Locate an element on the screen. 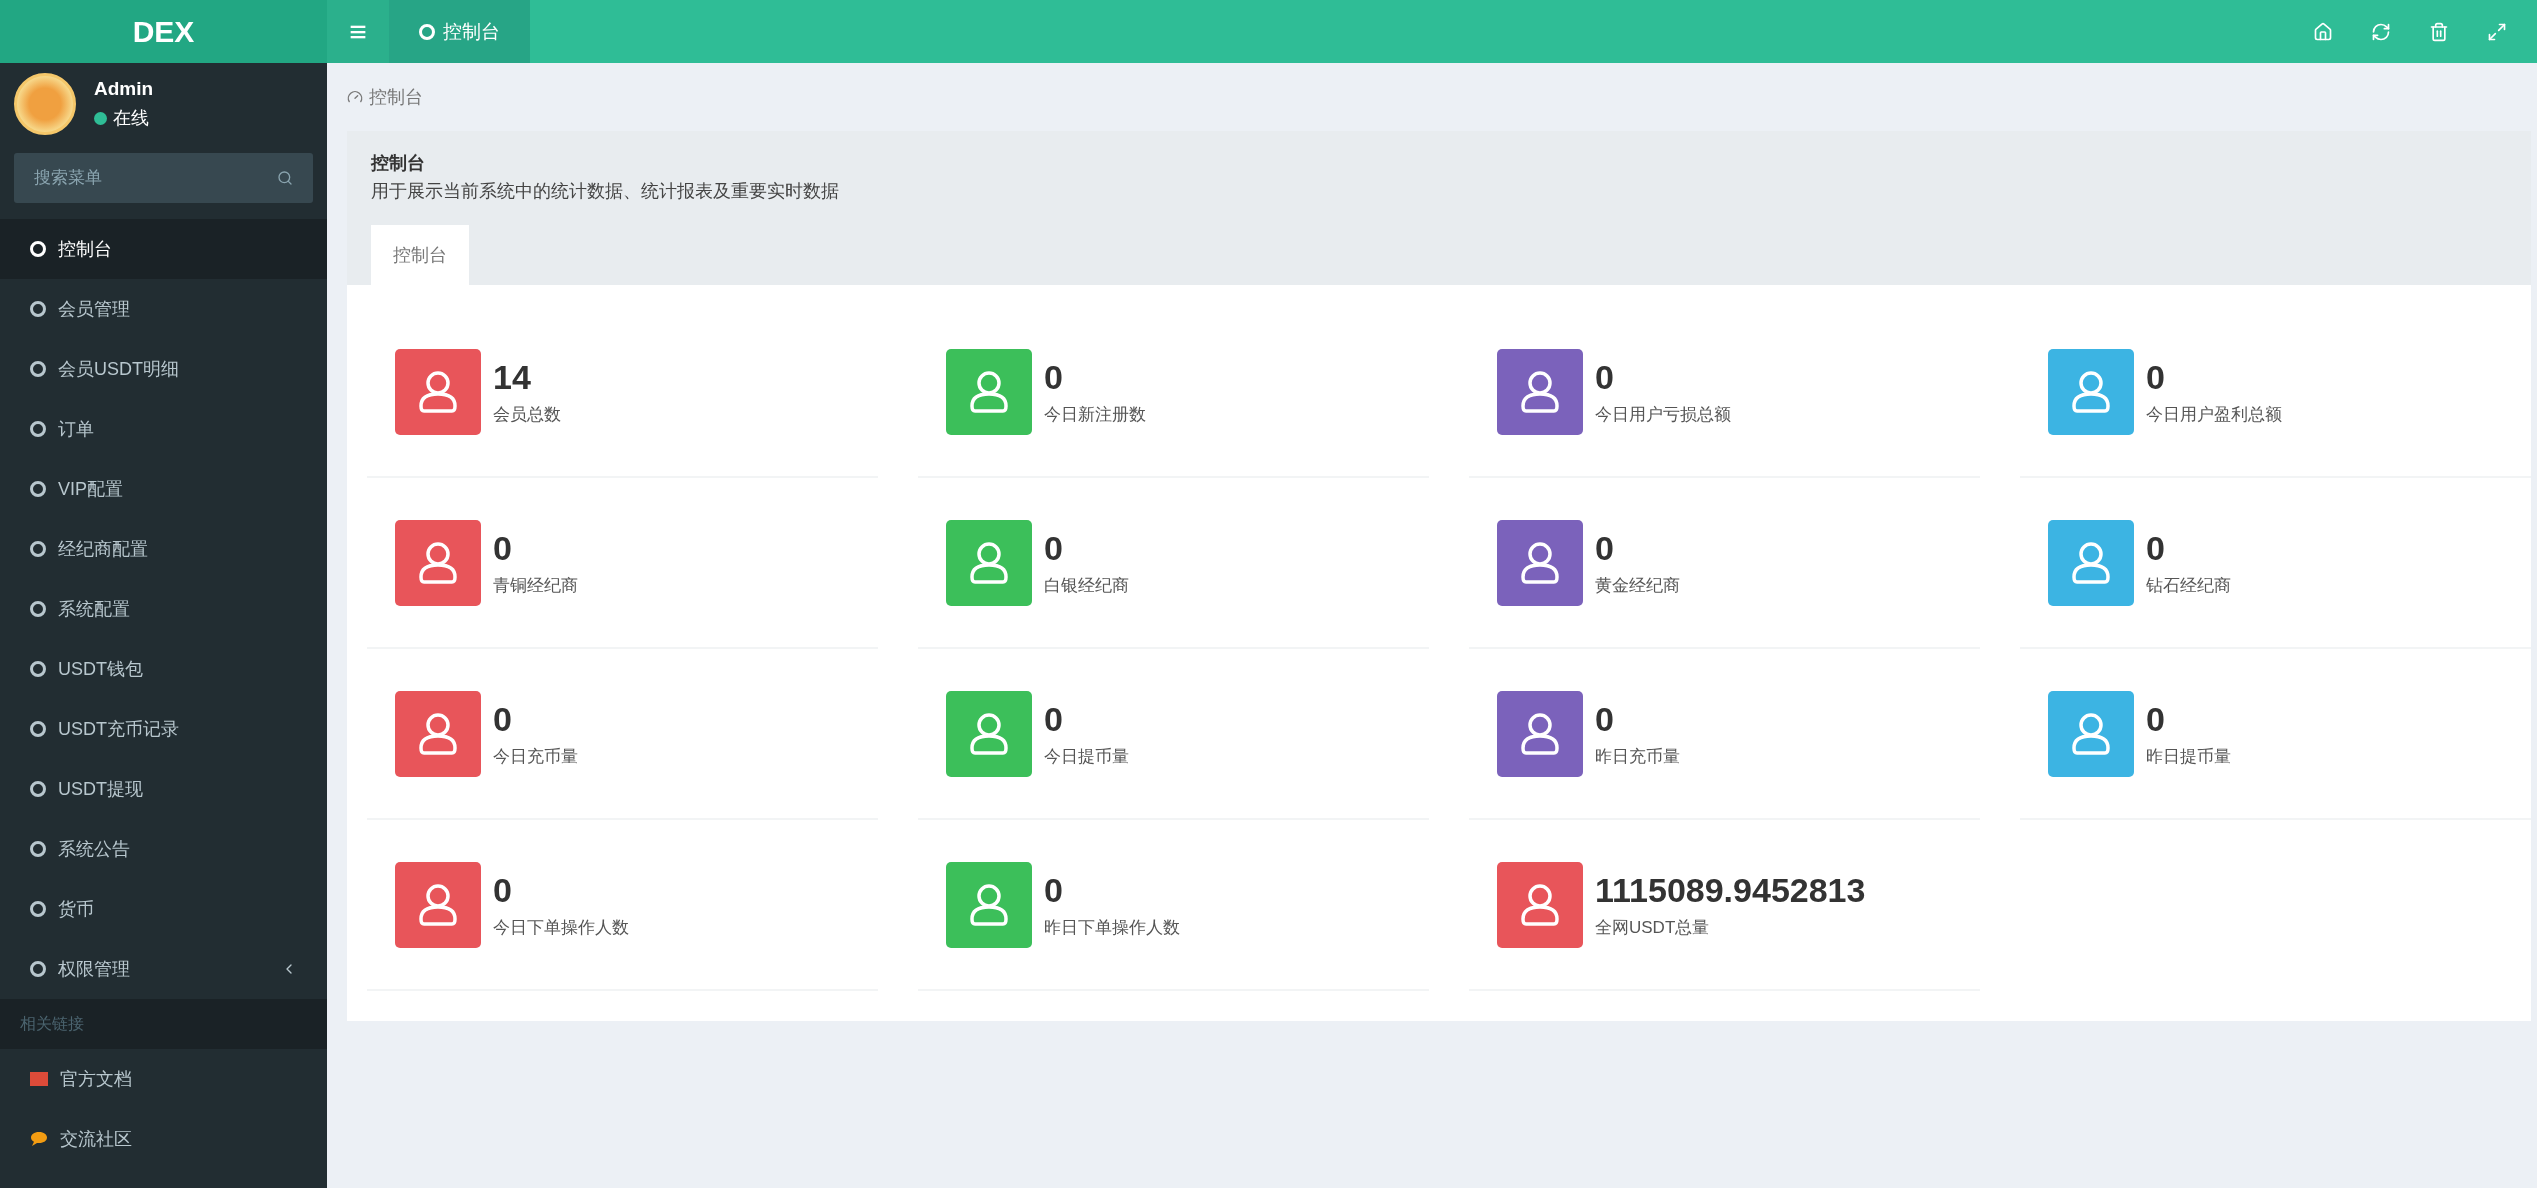 This screenshot has height=1188, width=2537. search-icon is located at coordinates (285, 178).